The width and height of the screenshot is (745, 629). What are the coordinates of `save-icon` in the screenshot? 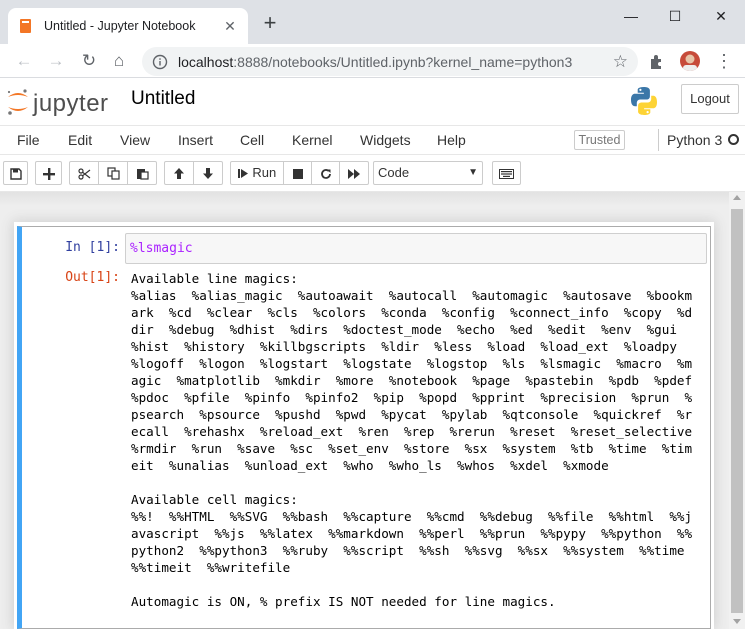 It's located at (15, 173).